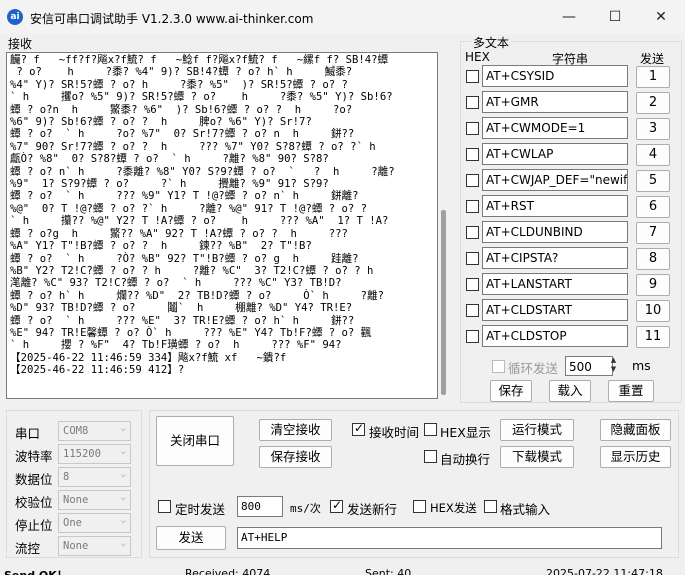 This screenshot has width=685, height=575. I want to click on receive-time-checkbox, so click(358, 428).